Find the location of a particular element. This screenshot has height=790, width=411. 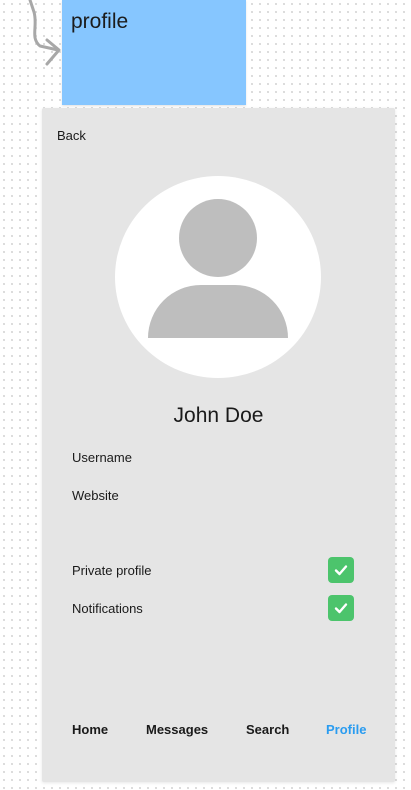

private-profile-checkbox is located at coordinates (341, 570).